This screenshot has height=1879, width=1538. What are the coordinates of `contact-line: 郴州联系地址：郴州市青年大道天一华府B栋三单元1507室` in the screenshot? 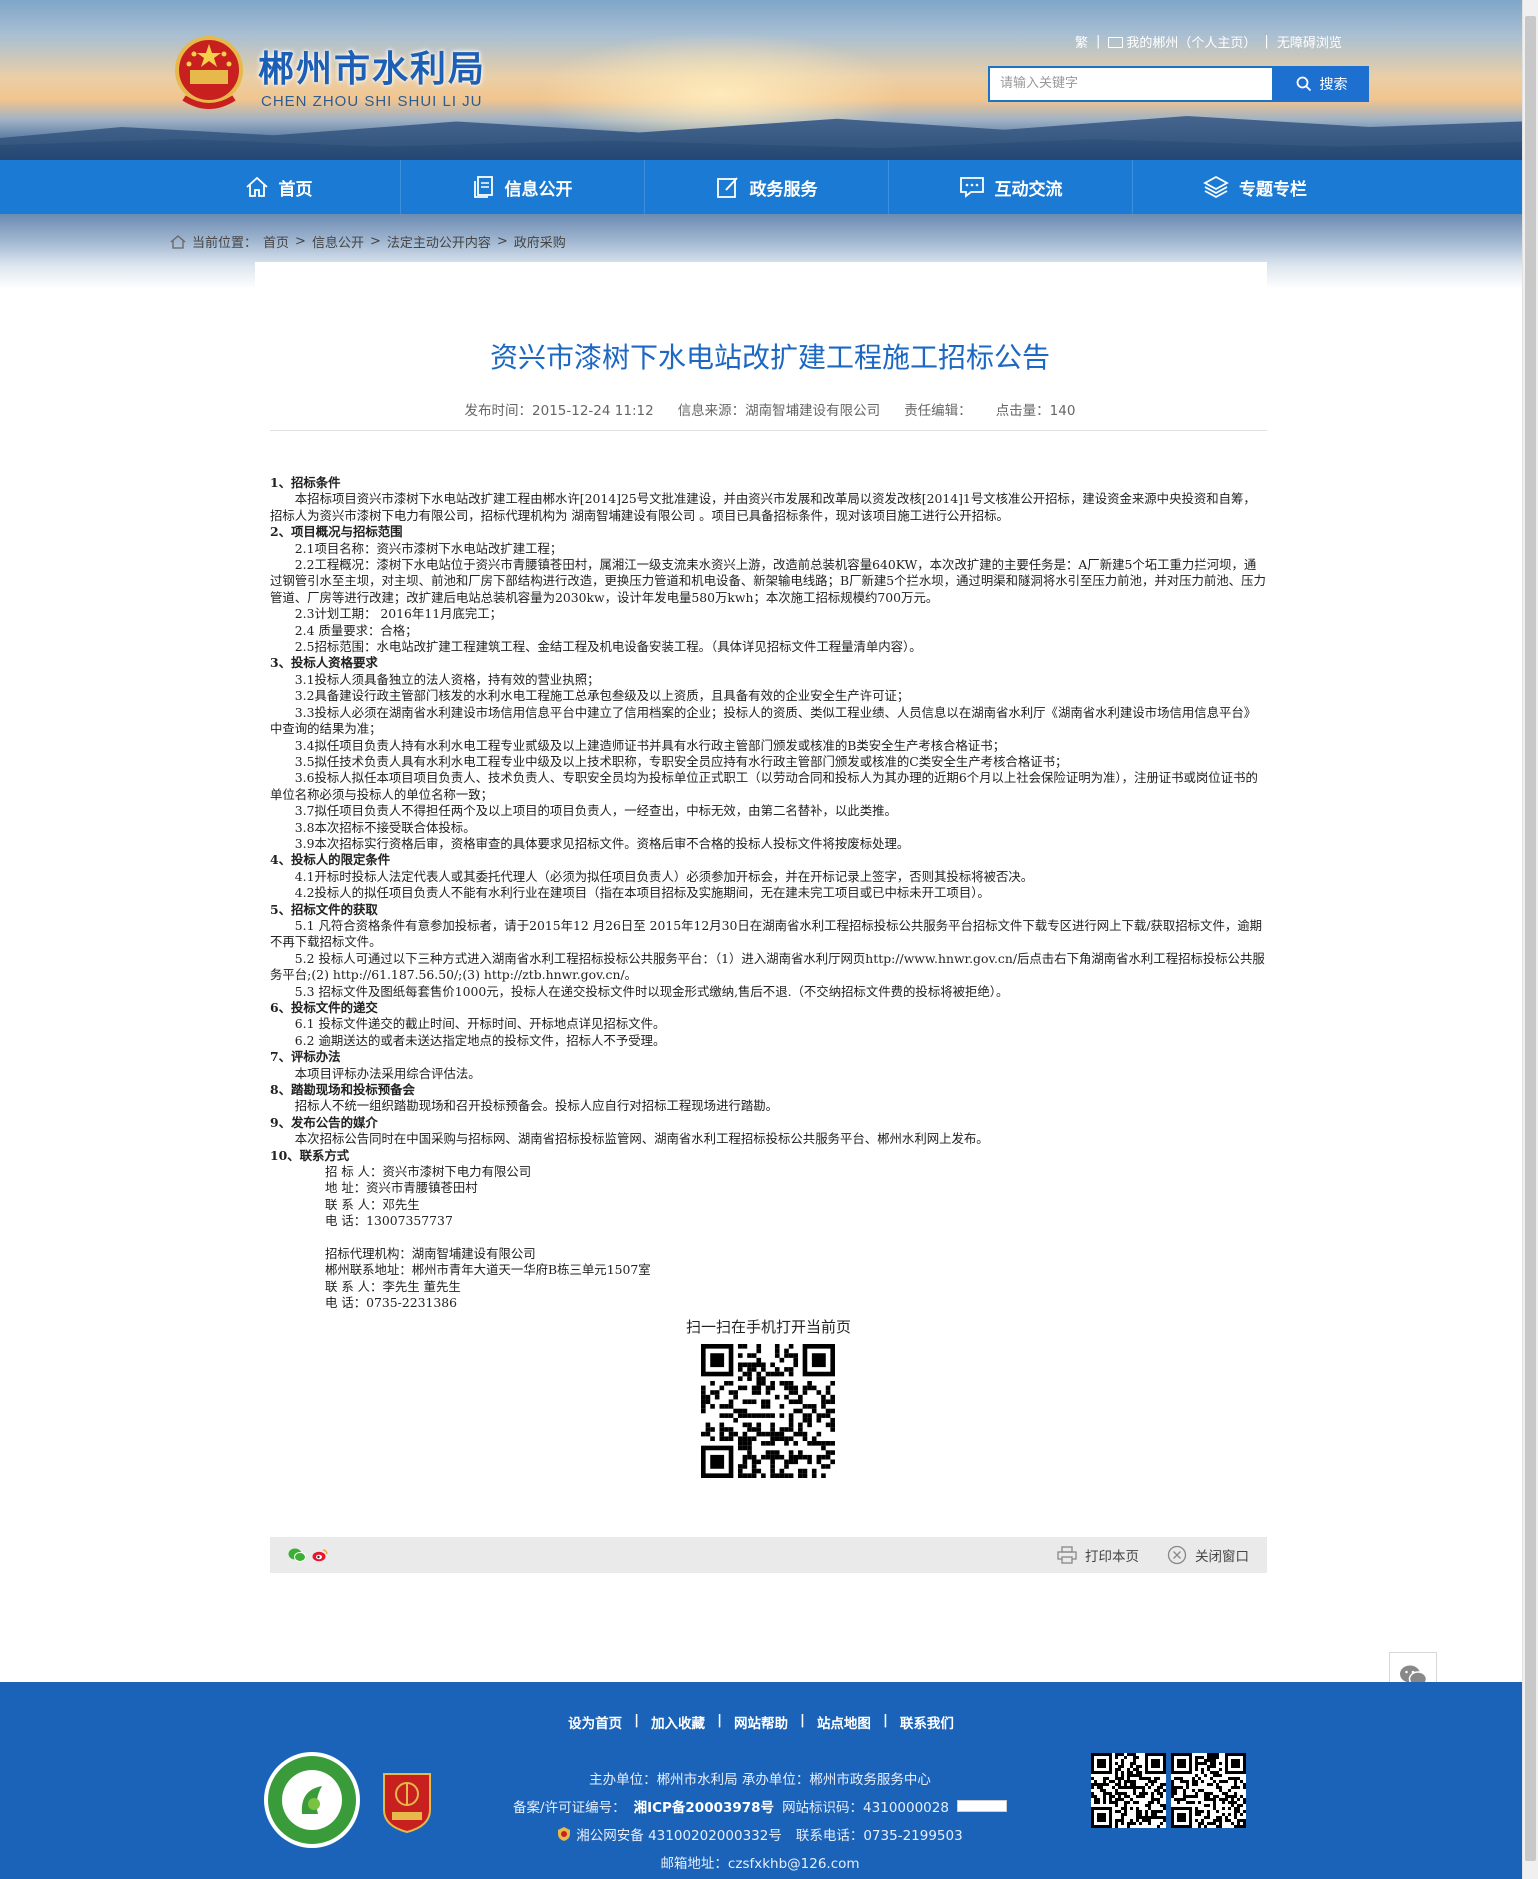 It's located at (488, 1270).